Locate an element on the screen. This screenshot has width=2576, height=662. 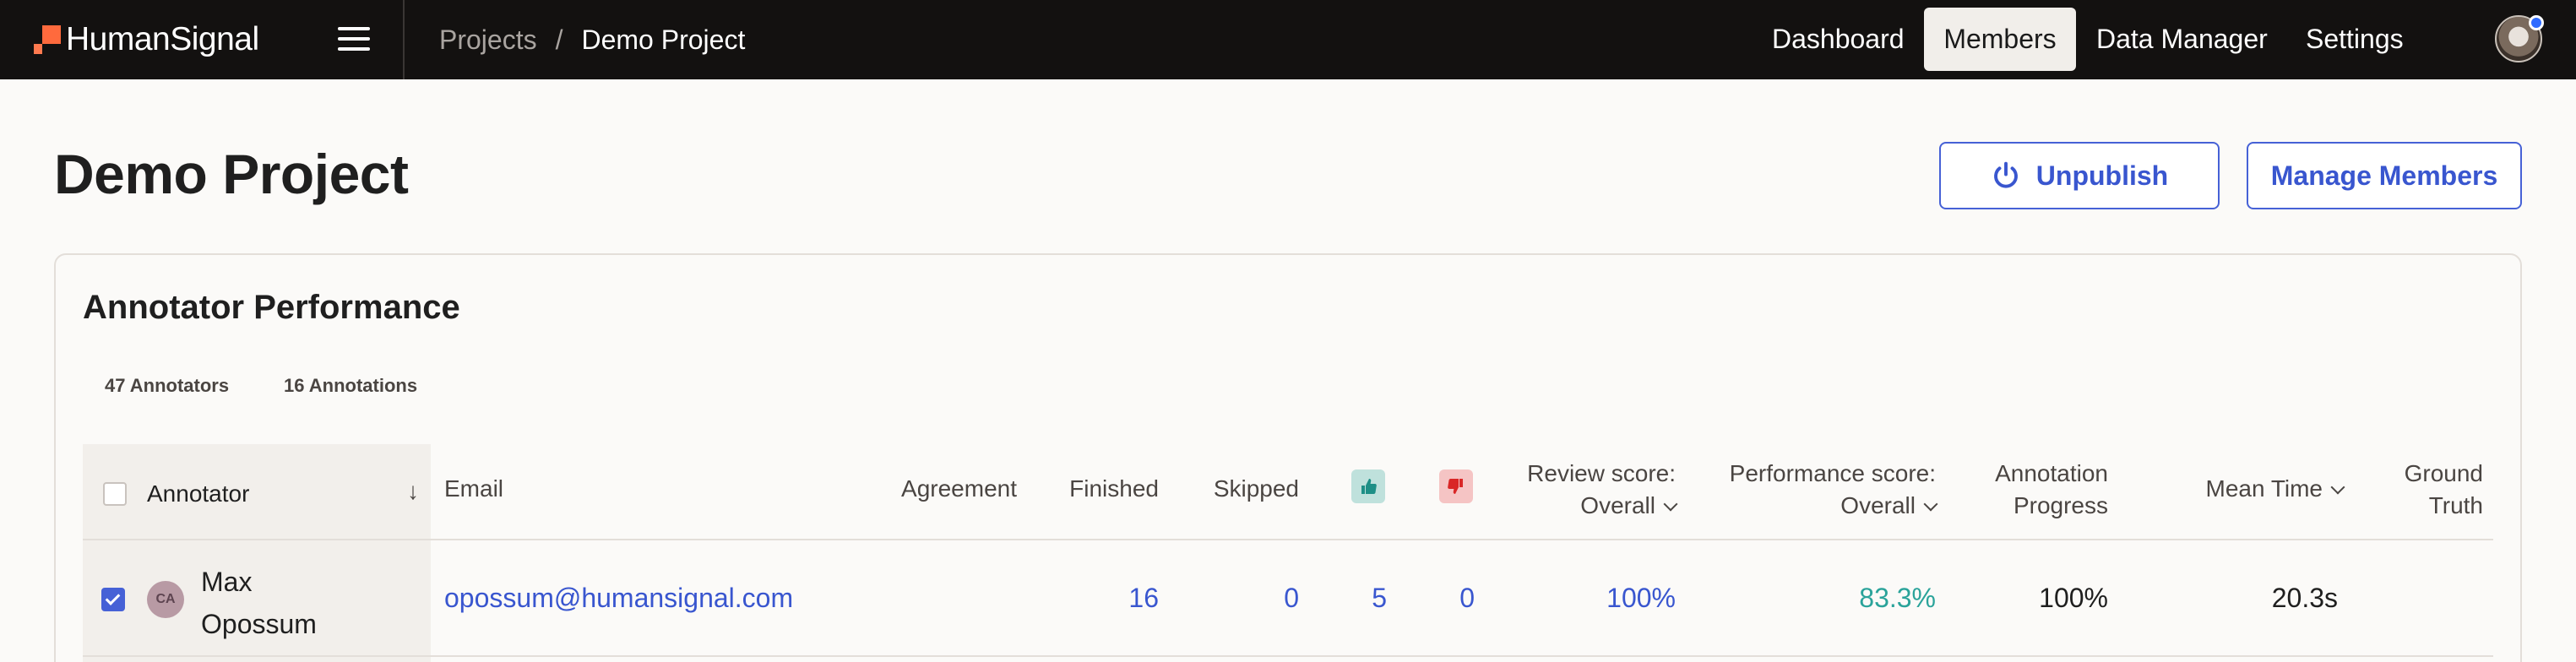
annotator-name: Max Opossum is located at coordinates (268, 603).